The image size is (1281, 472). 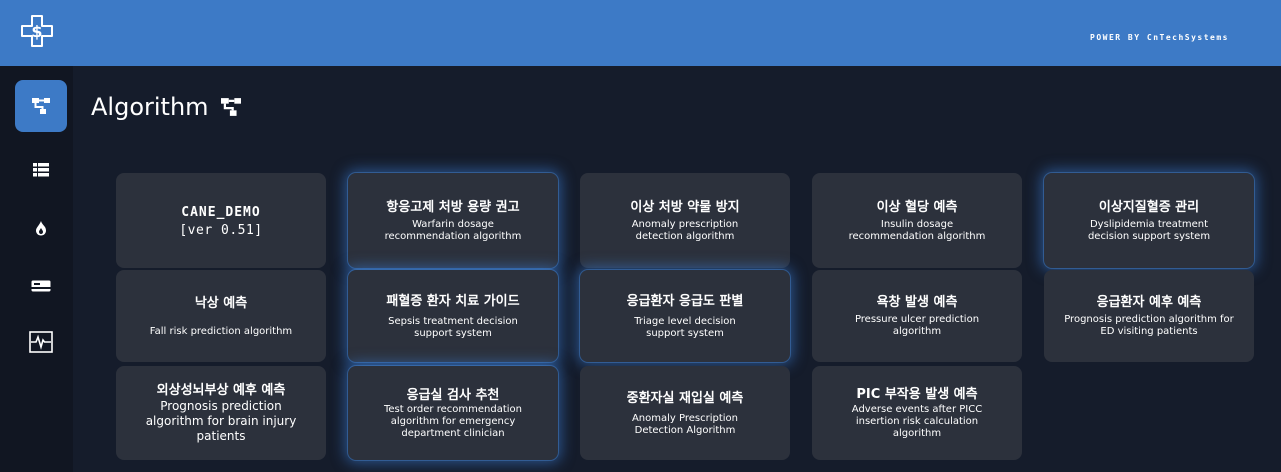 I want to click on nav-monitor, so click(x=41, y=342).